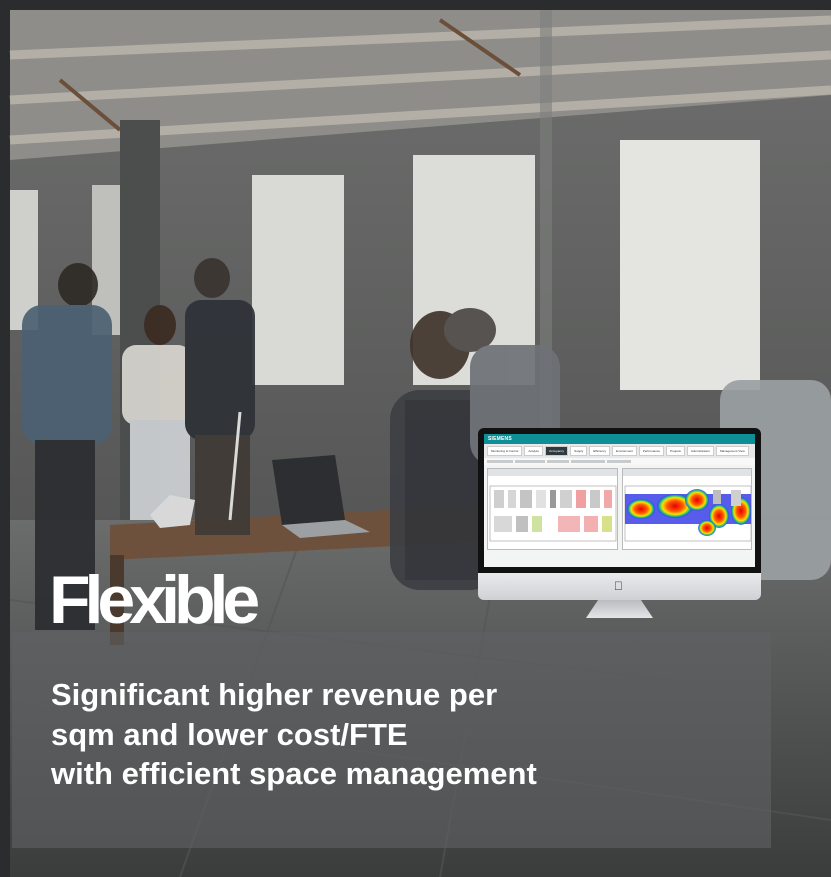 This screenshot has height=877, width=831. What do you see at coordinates (619, 439) in the screenshot?
I see `app-header-bar: SIEMENS` at bounding box center [619, 439].